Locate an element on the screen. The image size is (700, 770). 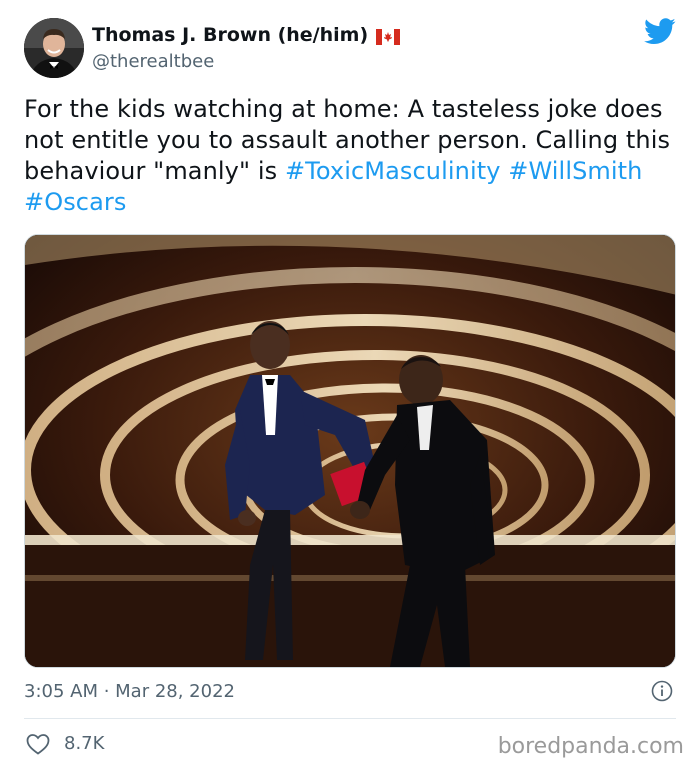
hashtag-oscars: #Oscars is located at coordinates (75, 202).